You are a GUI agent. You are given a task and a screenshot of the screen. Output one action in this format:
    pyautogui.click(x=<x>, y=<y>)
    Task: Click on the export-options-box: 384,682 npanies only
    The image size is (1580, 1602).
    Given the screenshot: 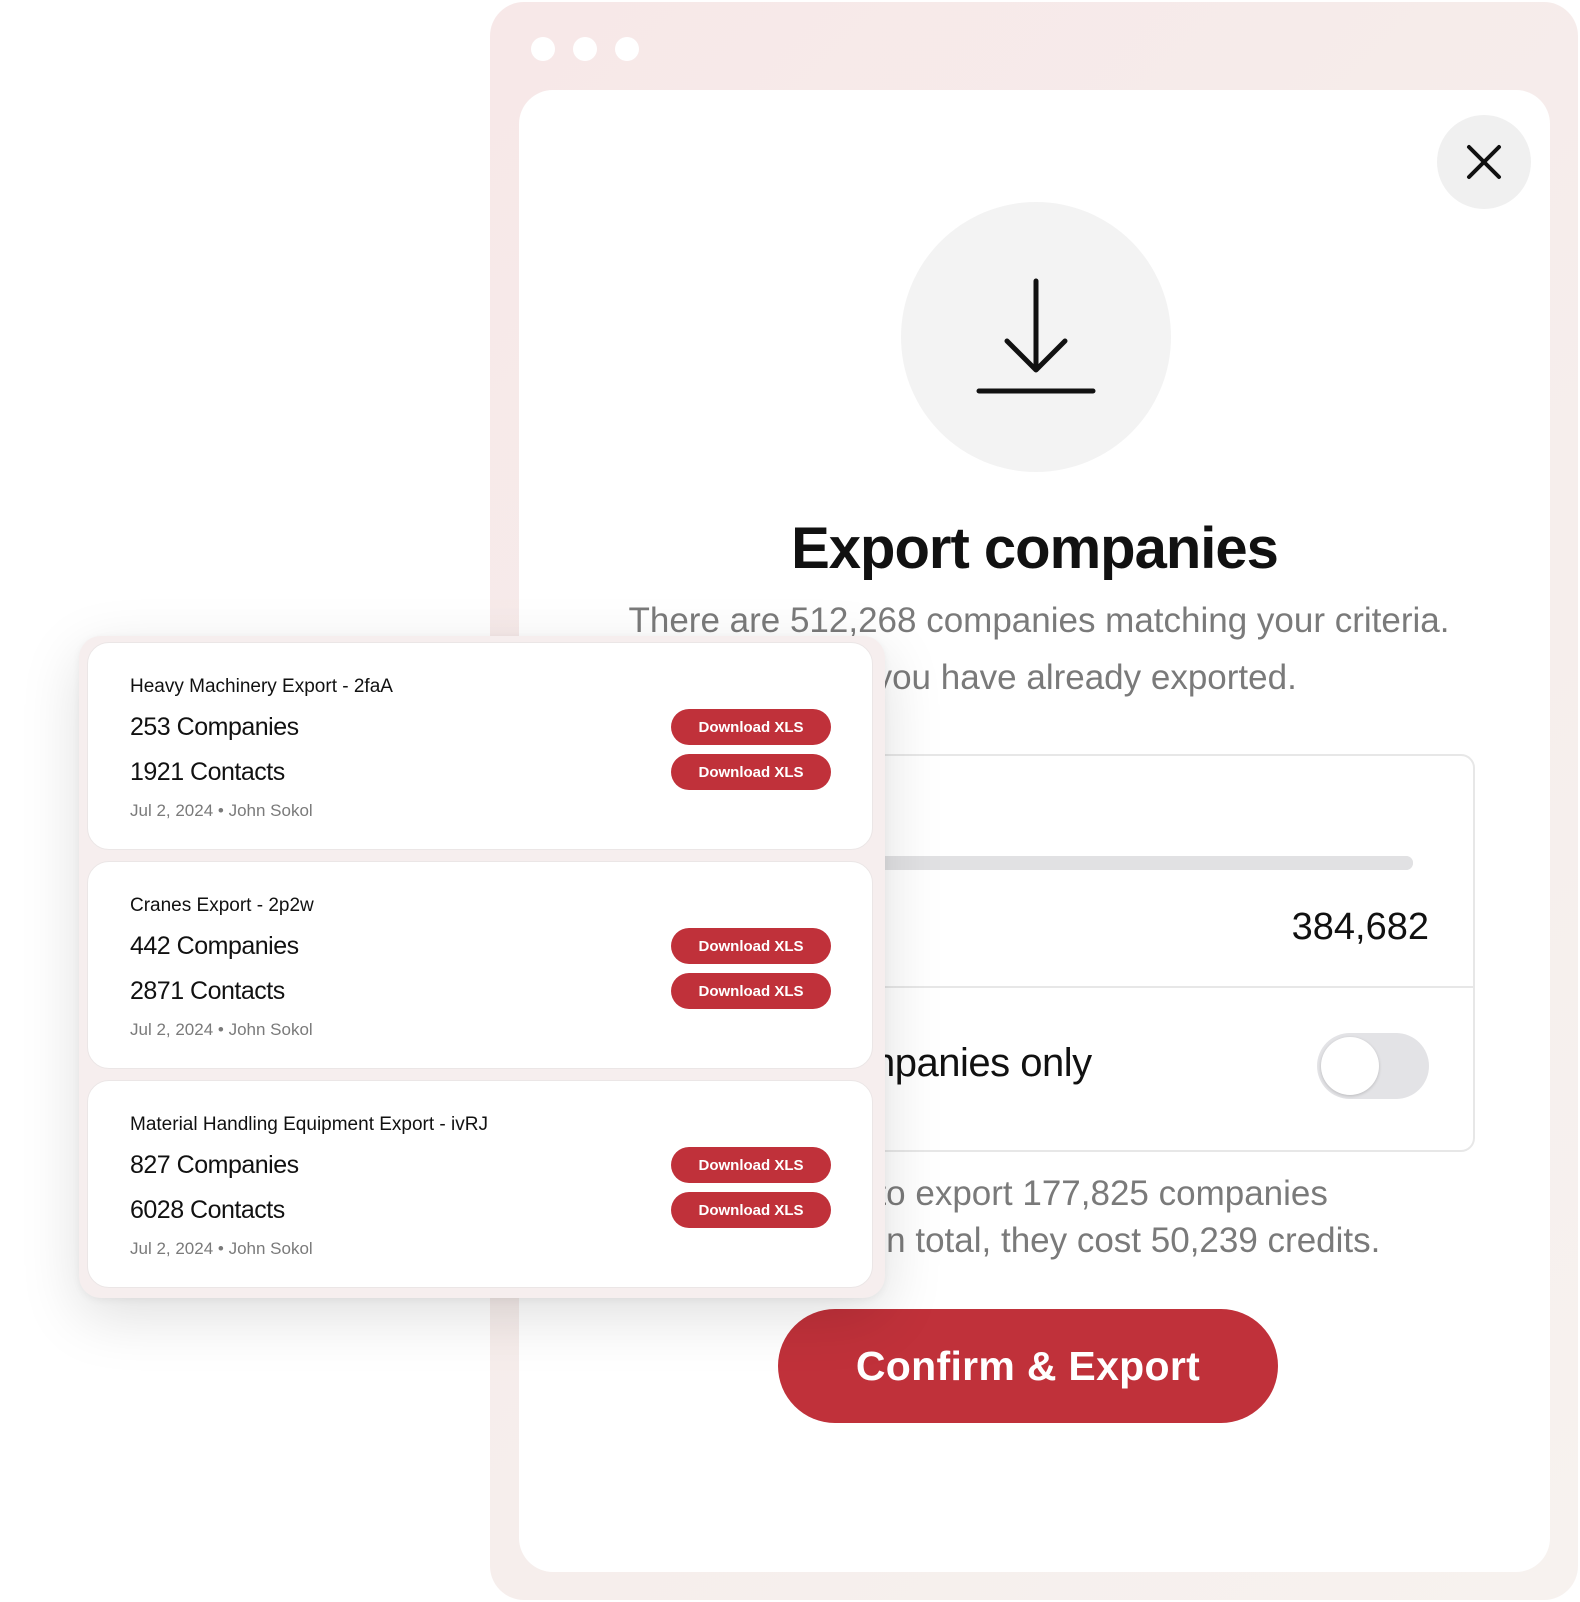 What is the action you would take?
    pyautogui.click(x=1163, y=953)
    